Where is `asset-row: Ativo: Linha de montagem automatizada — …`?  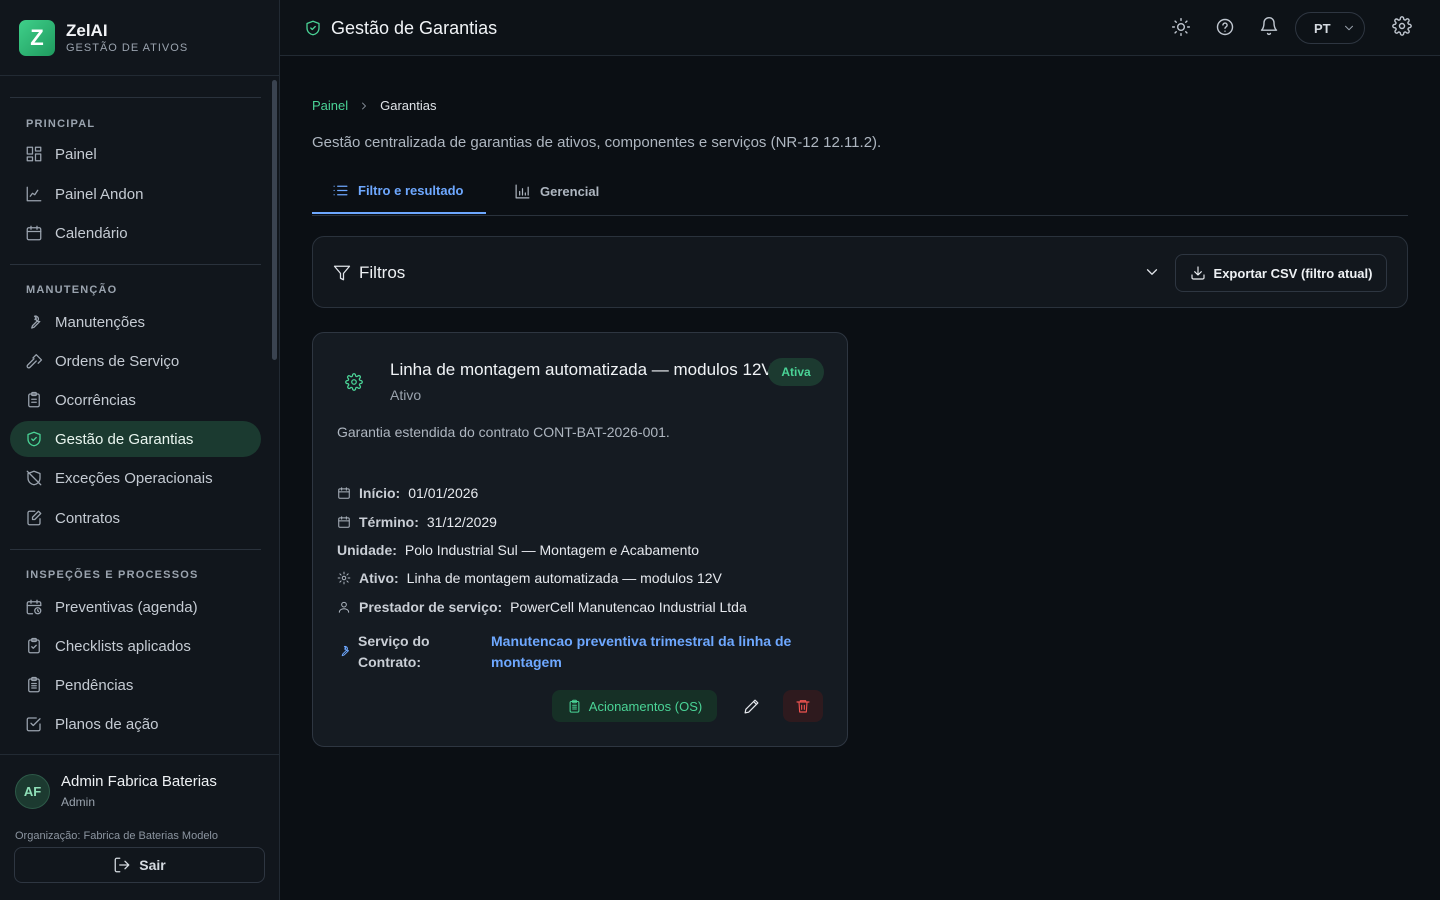 asset-row: Ativo: Linha de montagem automatizada — … is located at coordinates (529, 578).